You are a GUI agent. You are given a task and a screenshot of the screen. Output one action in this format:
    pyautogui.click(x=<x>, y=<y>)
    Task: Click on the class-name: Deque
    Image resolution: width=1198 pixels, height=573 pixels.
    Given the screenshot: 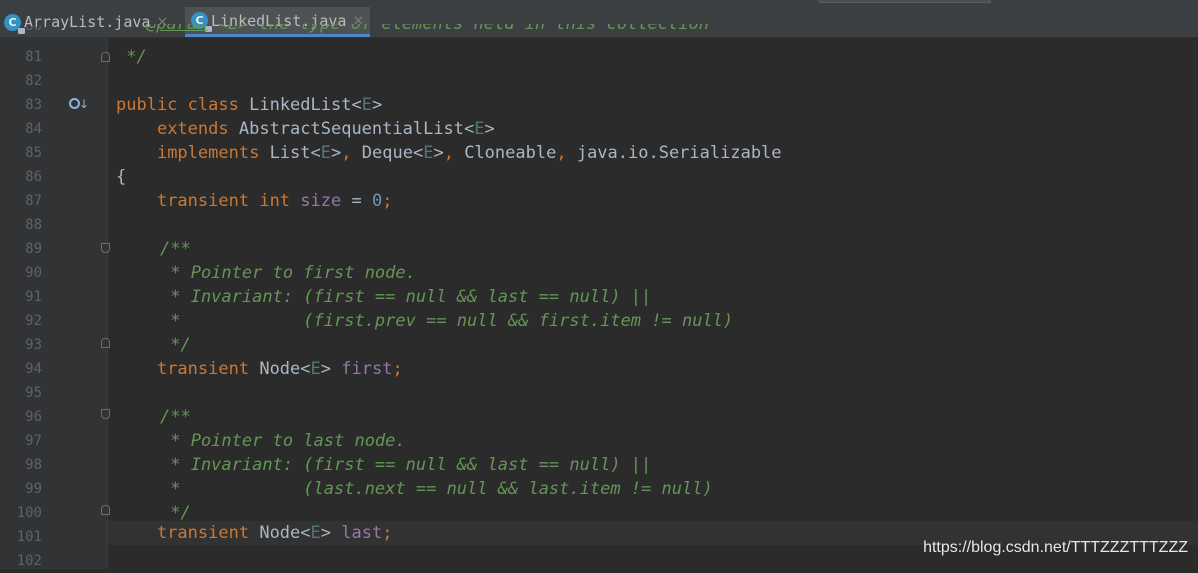 What is the action you would take?
    pyautogui.click(x=387, y=153)
    